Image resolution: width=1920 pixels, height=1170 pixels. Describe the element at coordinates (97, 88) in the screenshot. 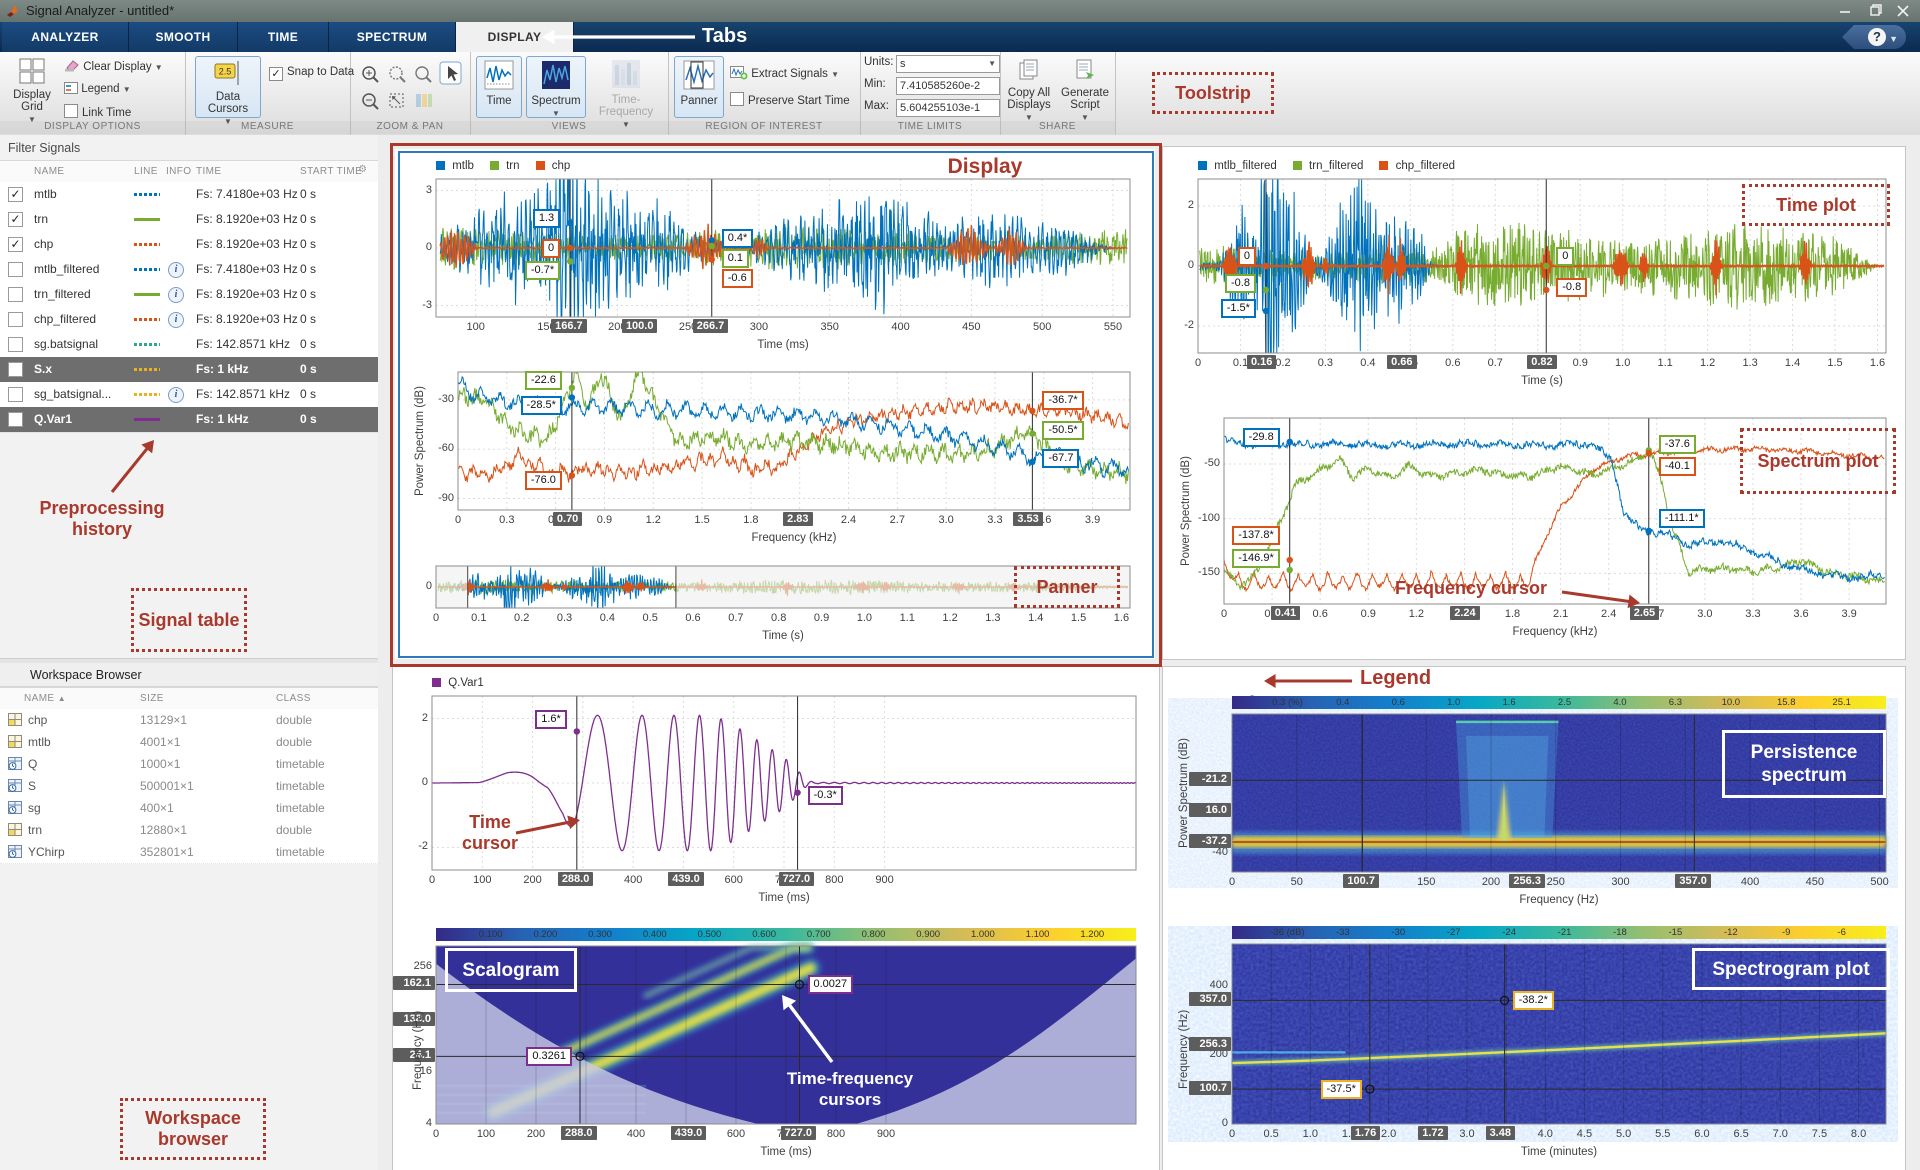

I see `legend-button: Legend ▼` at that location.